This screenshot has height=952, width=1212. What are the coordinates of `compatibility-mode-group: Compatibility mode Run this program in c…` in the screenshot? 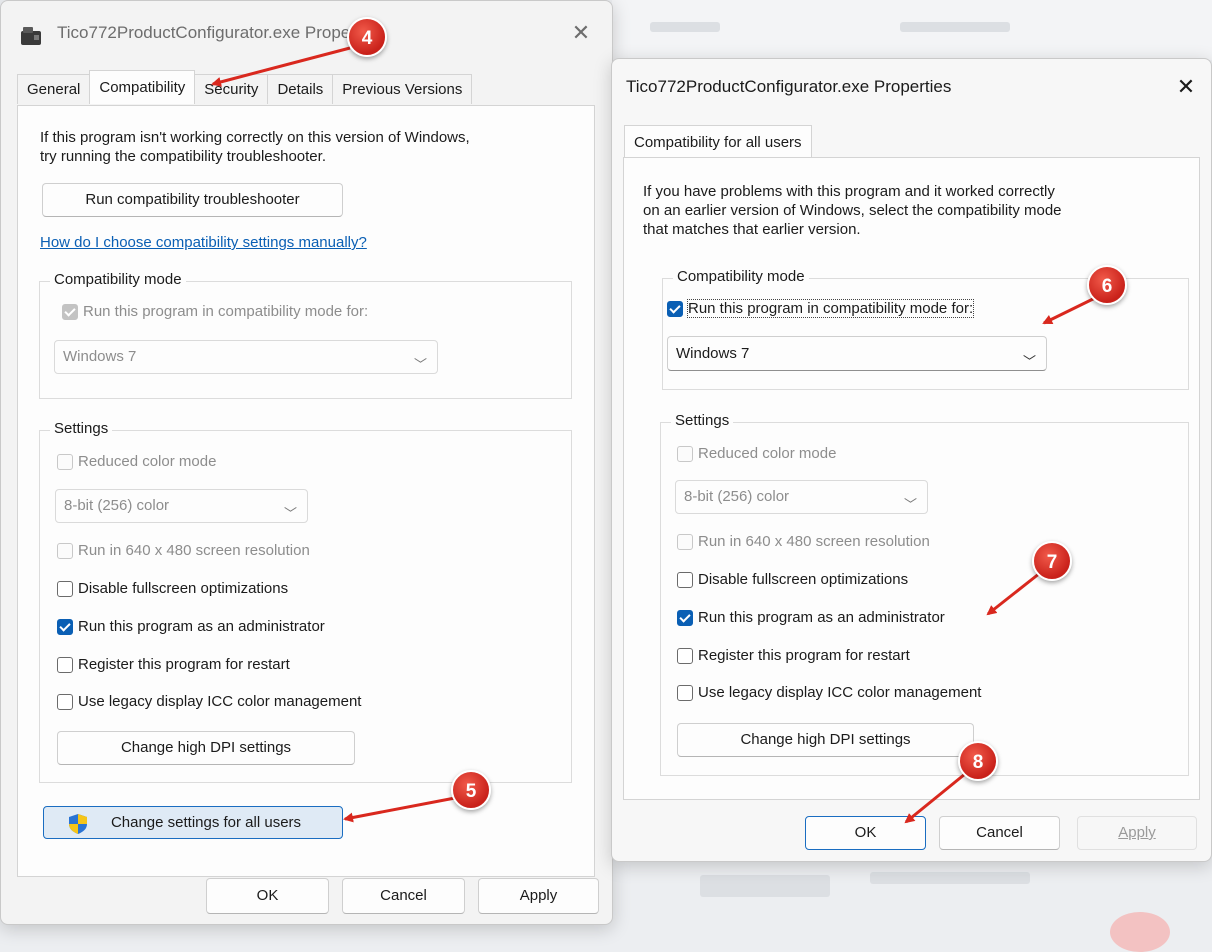 It's located at (305, 335).